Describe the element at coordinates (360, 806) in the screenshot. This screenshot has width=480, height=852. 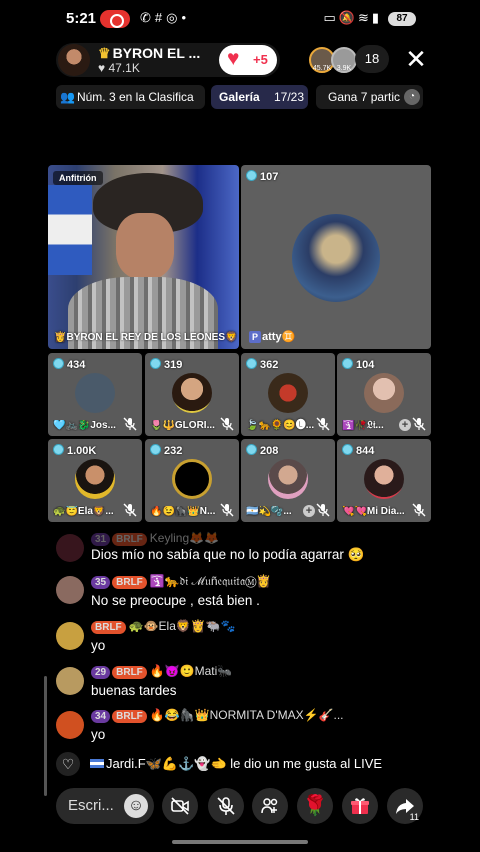
I see `gift-button` at that location.